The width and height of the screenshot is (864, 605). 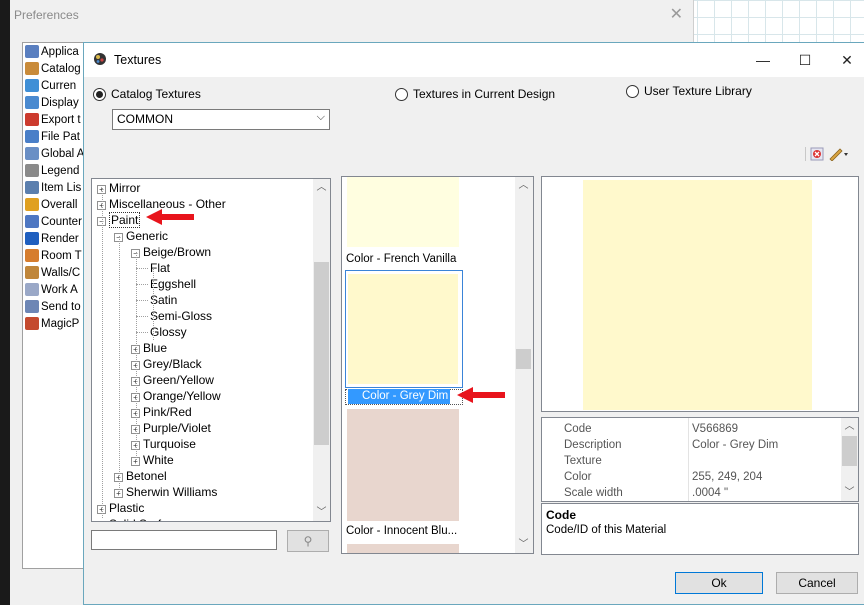 I want to click on search-button: ⚲, so click(x=308, y=541).